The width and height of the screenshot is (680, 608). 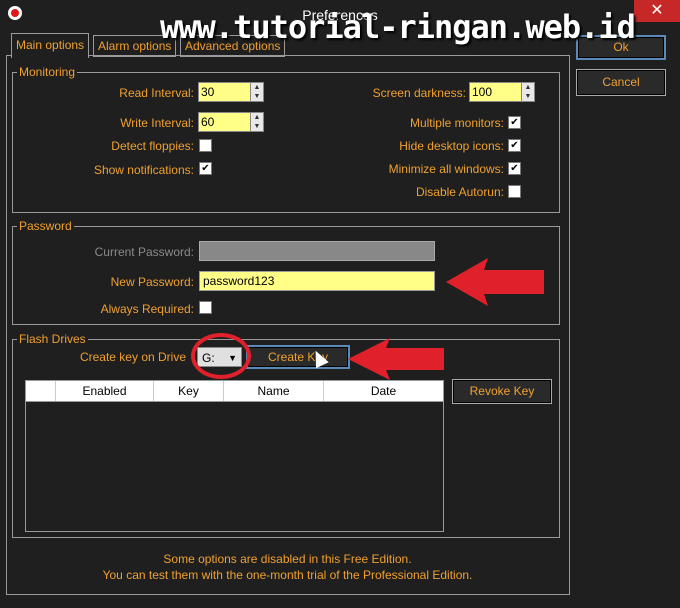 I want to click on revoke-key-button: Revoke Key, so click(x=502, y=391).